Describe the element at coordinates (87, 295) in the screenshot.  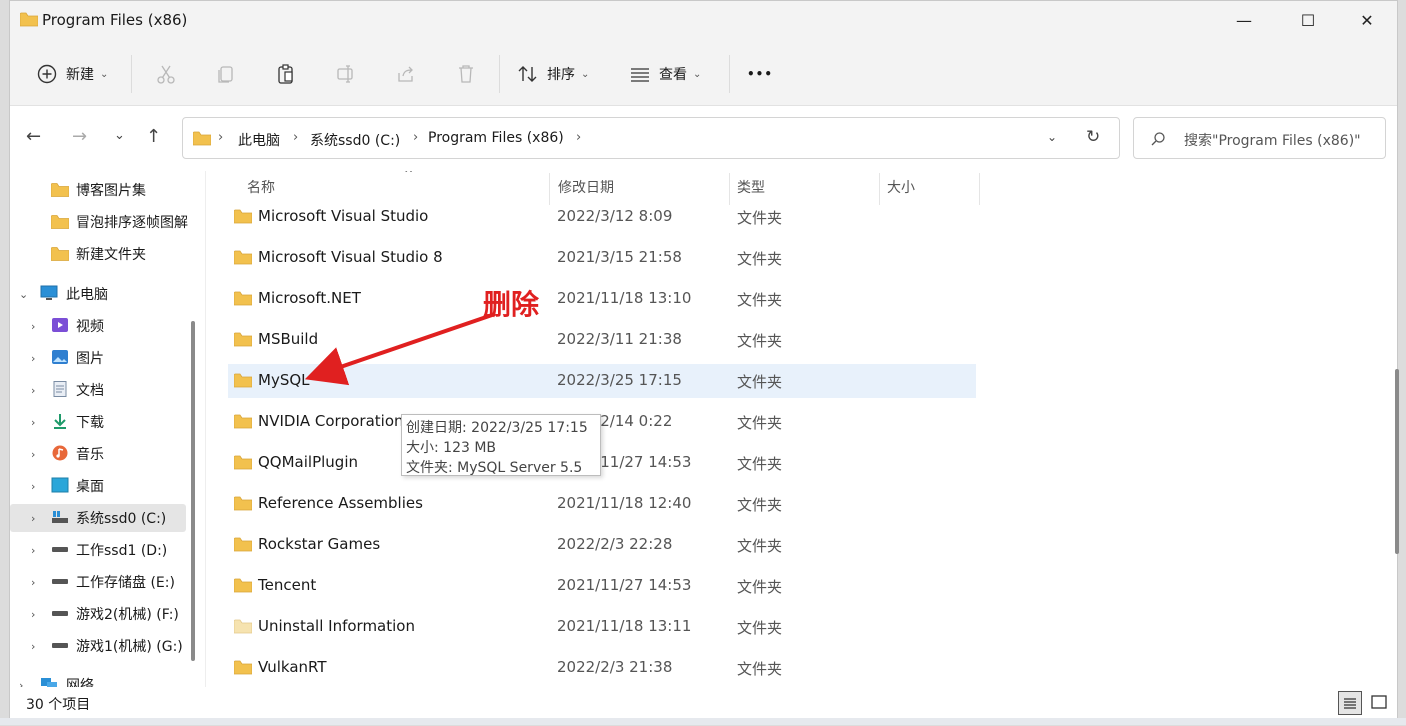
I see `sidebar-item-label: 此电脑` at that location.